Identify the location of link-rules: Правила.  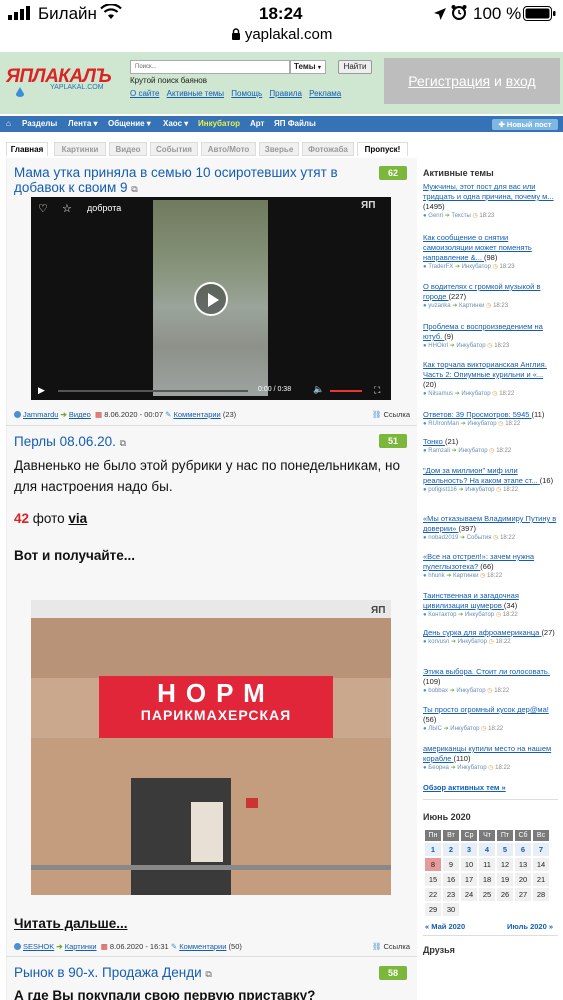
(285, 93).